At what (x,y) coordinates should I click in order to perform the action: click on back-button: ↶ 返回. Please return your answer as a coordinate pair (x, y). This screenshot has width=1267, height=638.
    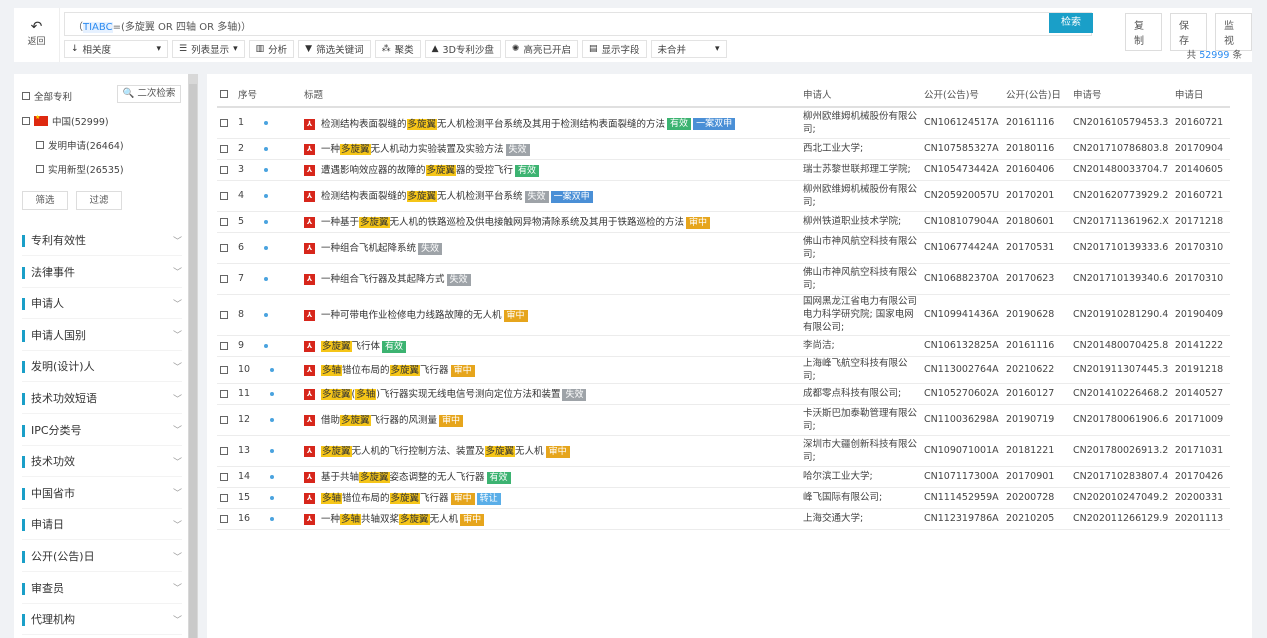
    Looking at the image, I should click on (37, 35).